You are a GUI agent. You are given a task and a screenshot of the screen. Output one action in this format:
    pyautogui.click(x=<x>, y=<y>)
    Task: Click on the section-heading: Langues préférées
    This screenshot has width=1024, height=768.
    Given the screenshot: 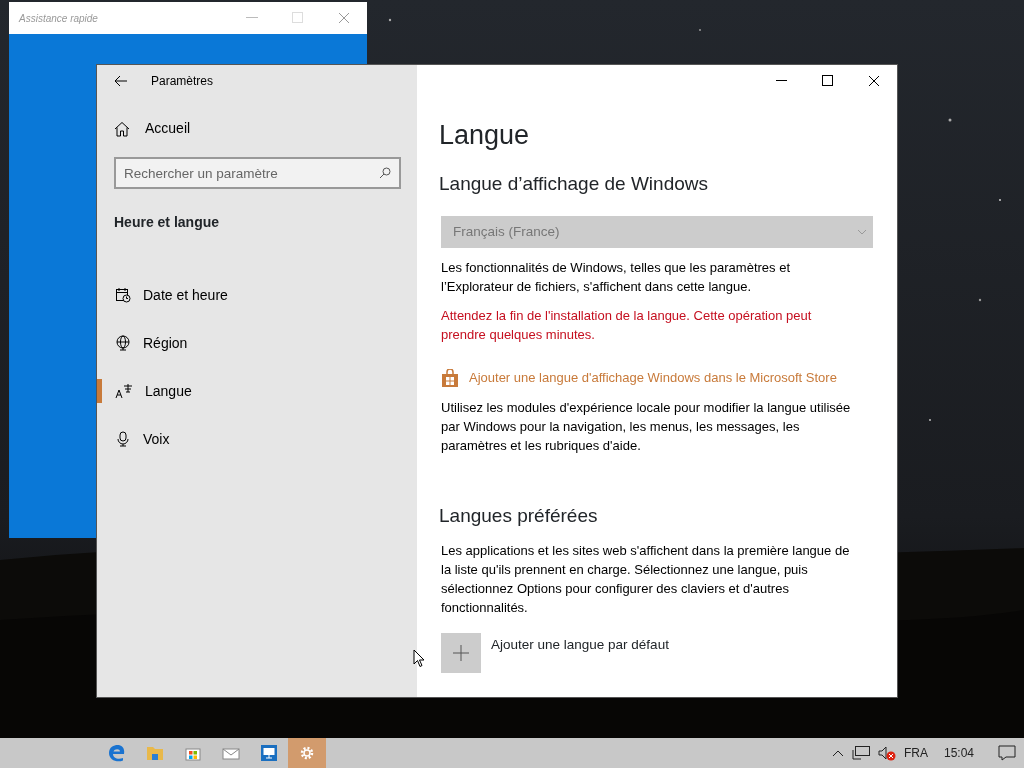 What is the action you would take?
    pyautogui.click(x=519, y=516)
    